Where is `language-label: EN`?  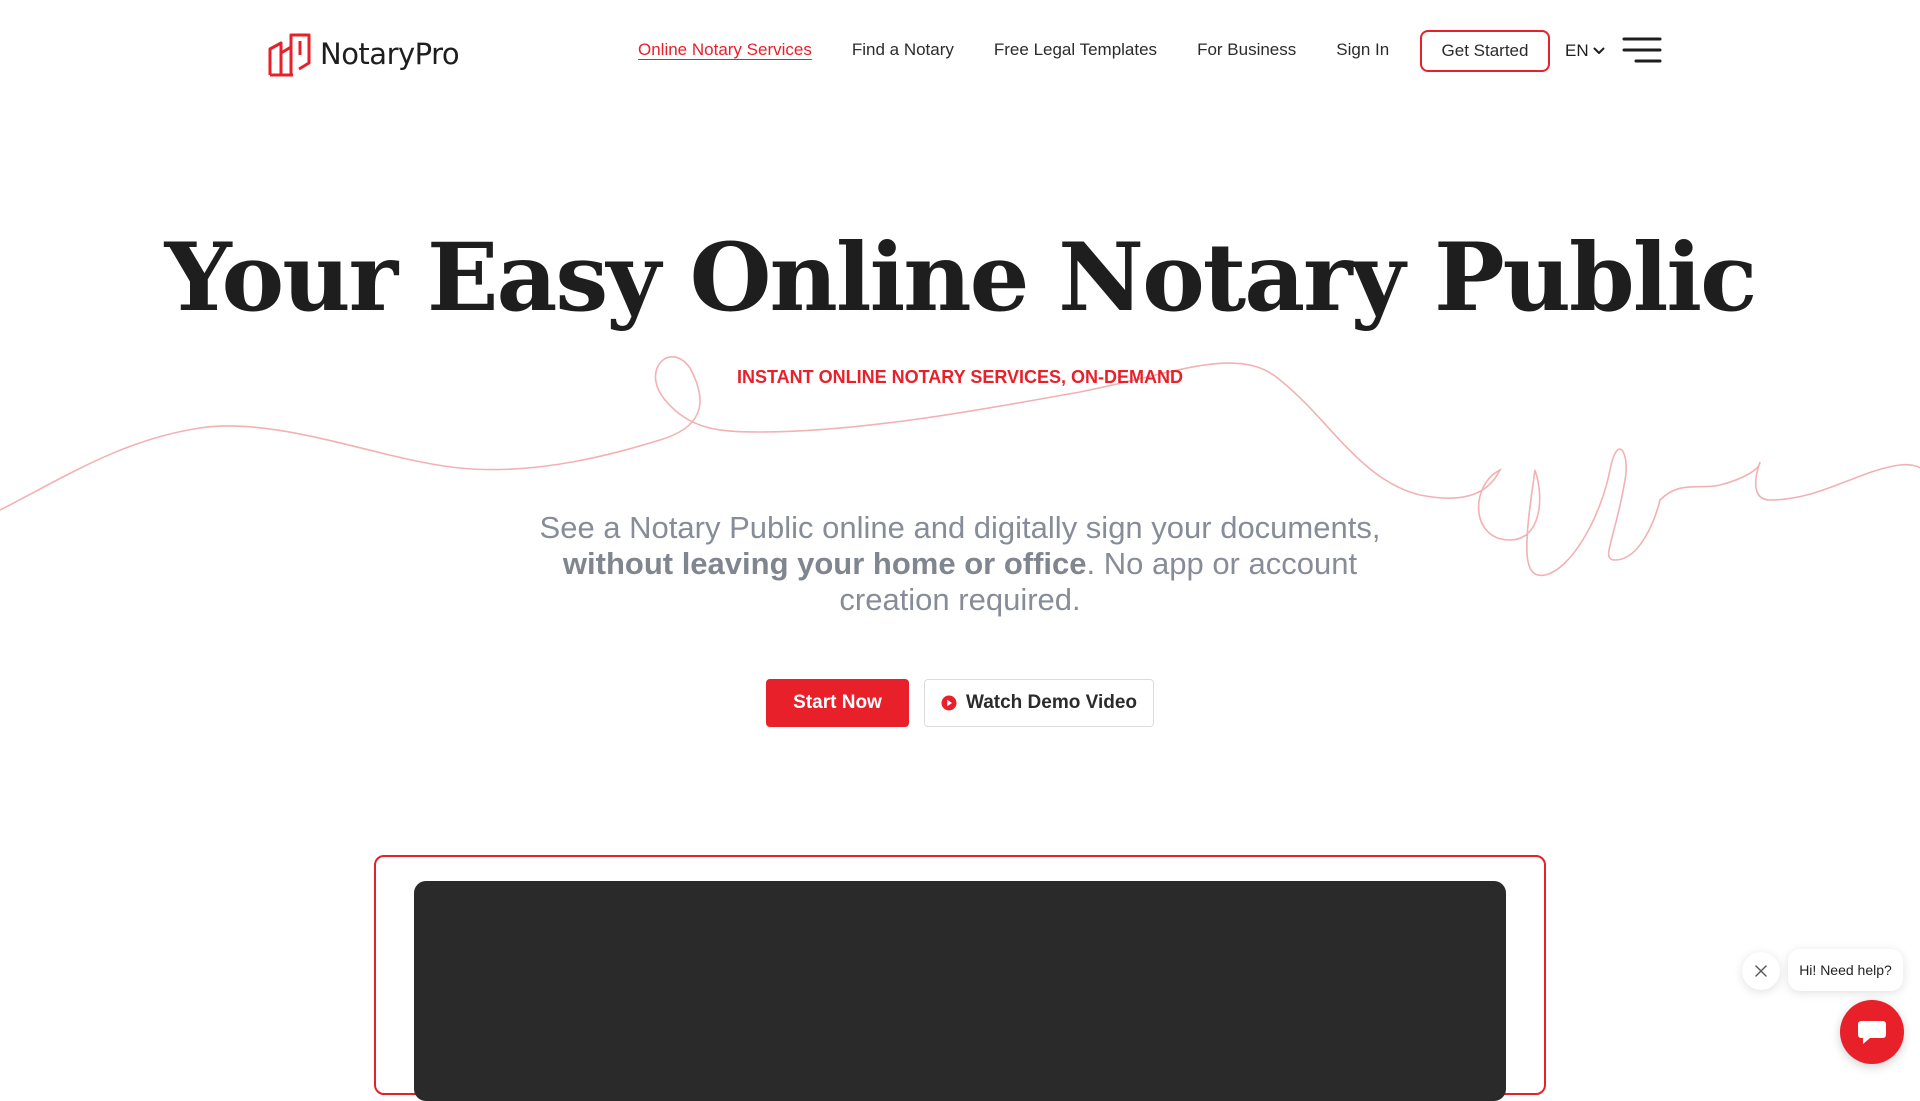 language-label: EN is located at coordinates (1577, 50).